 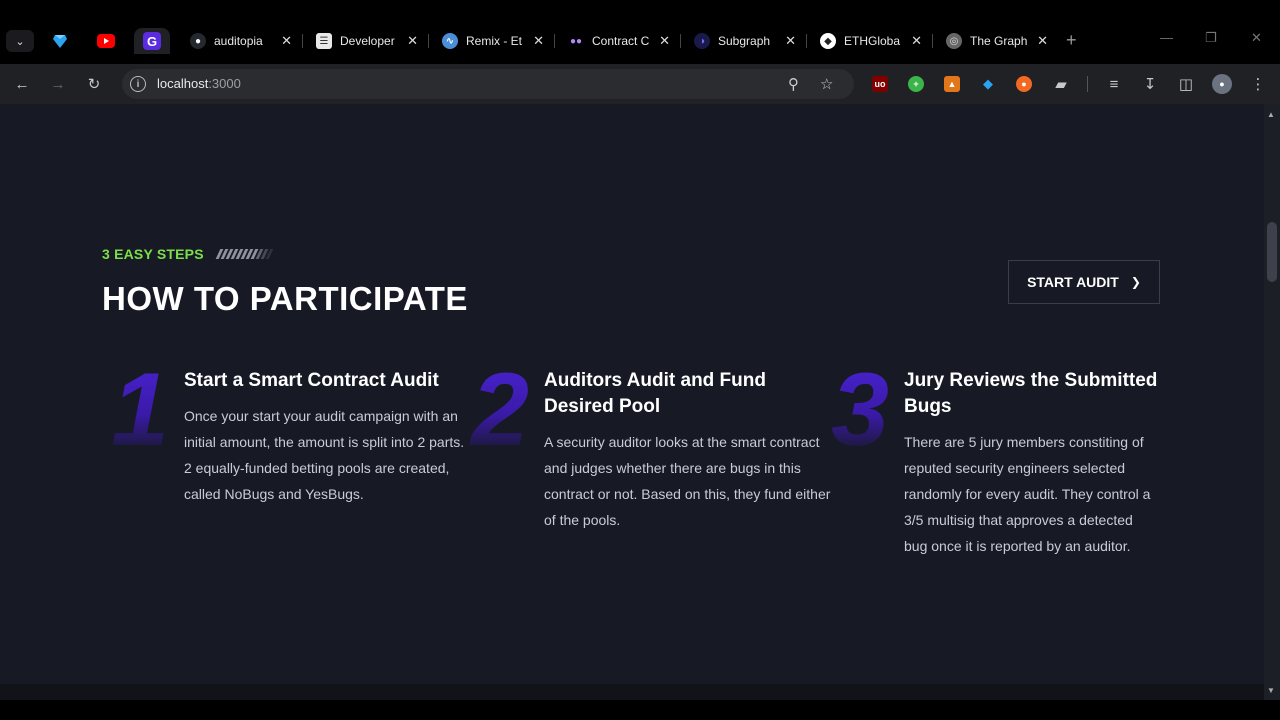 I want to click on remix-icon: ∿, so click(x=450, y=41).